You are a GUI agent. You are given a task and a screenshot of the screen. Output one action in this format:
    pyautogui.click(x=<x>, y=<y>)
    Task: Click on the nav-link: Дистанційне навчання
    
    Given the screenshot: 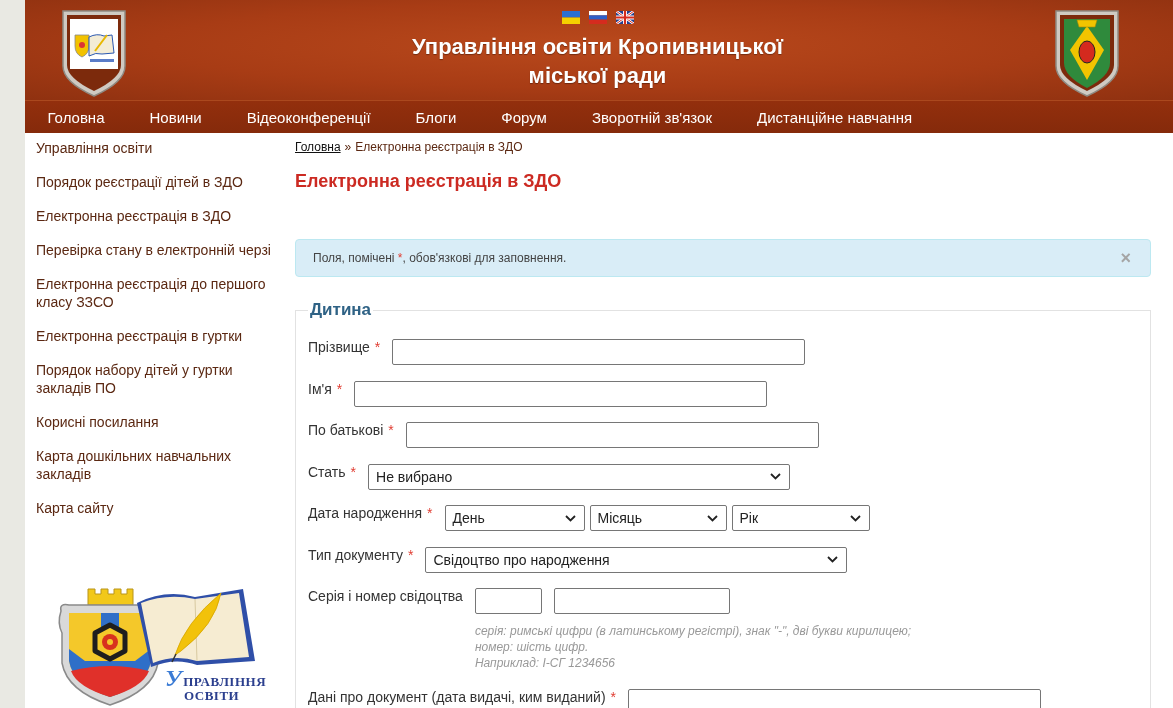 What is the action you would take?
    pyautogui.click(x=834, y=117)
    